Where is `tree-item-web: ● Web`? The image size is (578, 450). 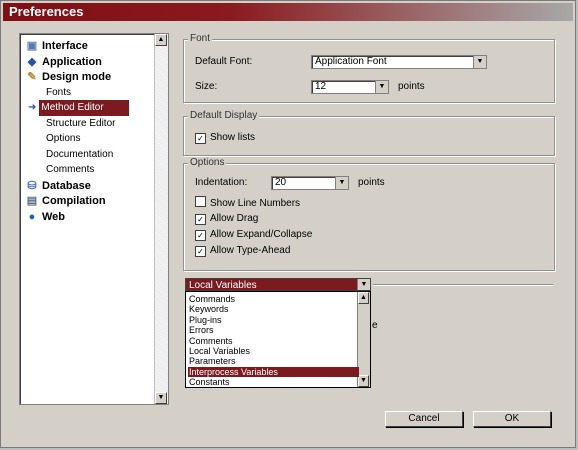
tree-item-web: ● Web is located at coordinates (45, 217).